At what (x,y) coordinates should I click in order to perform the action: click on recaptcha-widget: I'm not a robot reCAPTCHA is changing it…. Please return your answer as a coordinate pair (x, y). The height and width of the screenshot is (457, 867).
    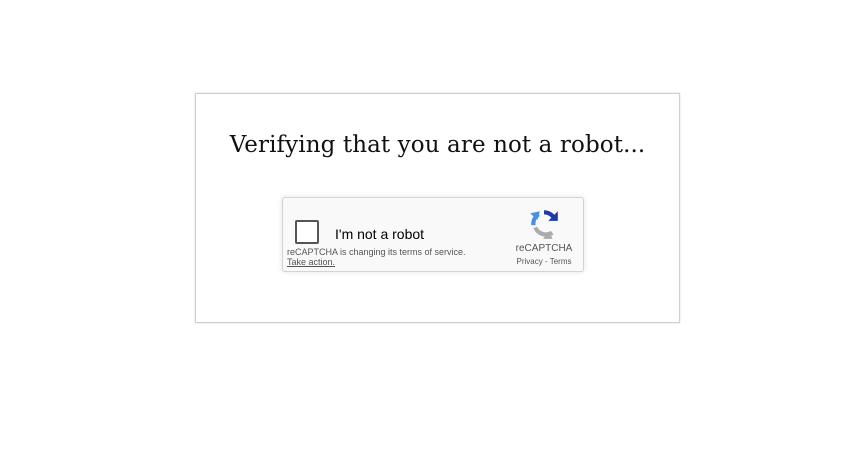
    Looking at the image, I should click on (433, 234).